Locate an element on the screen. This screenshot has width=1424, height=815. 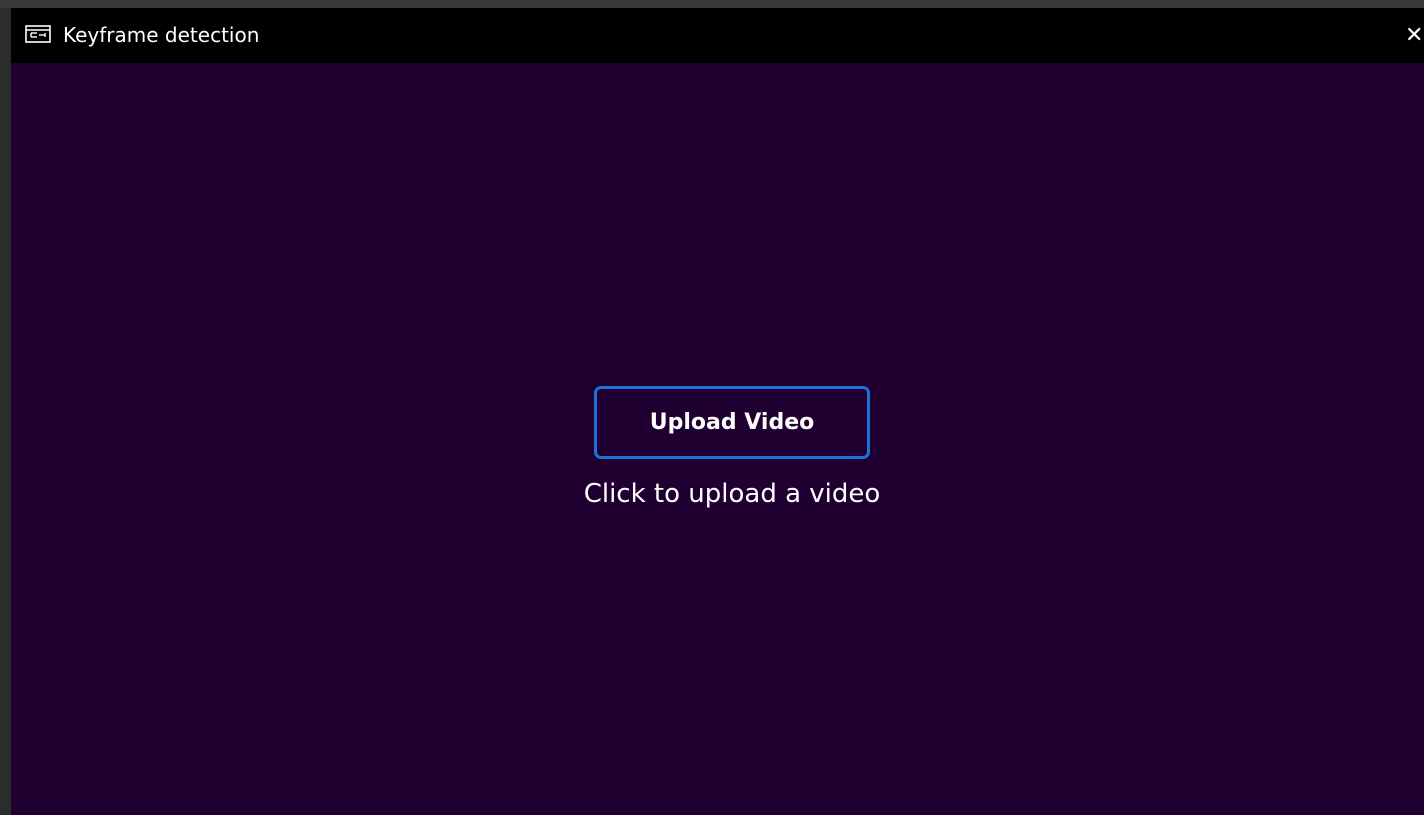
desktop-background-strip is located at coordinates (712, 4).